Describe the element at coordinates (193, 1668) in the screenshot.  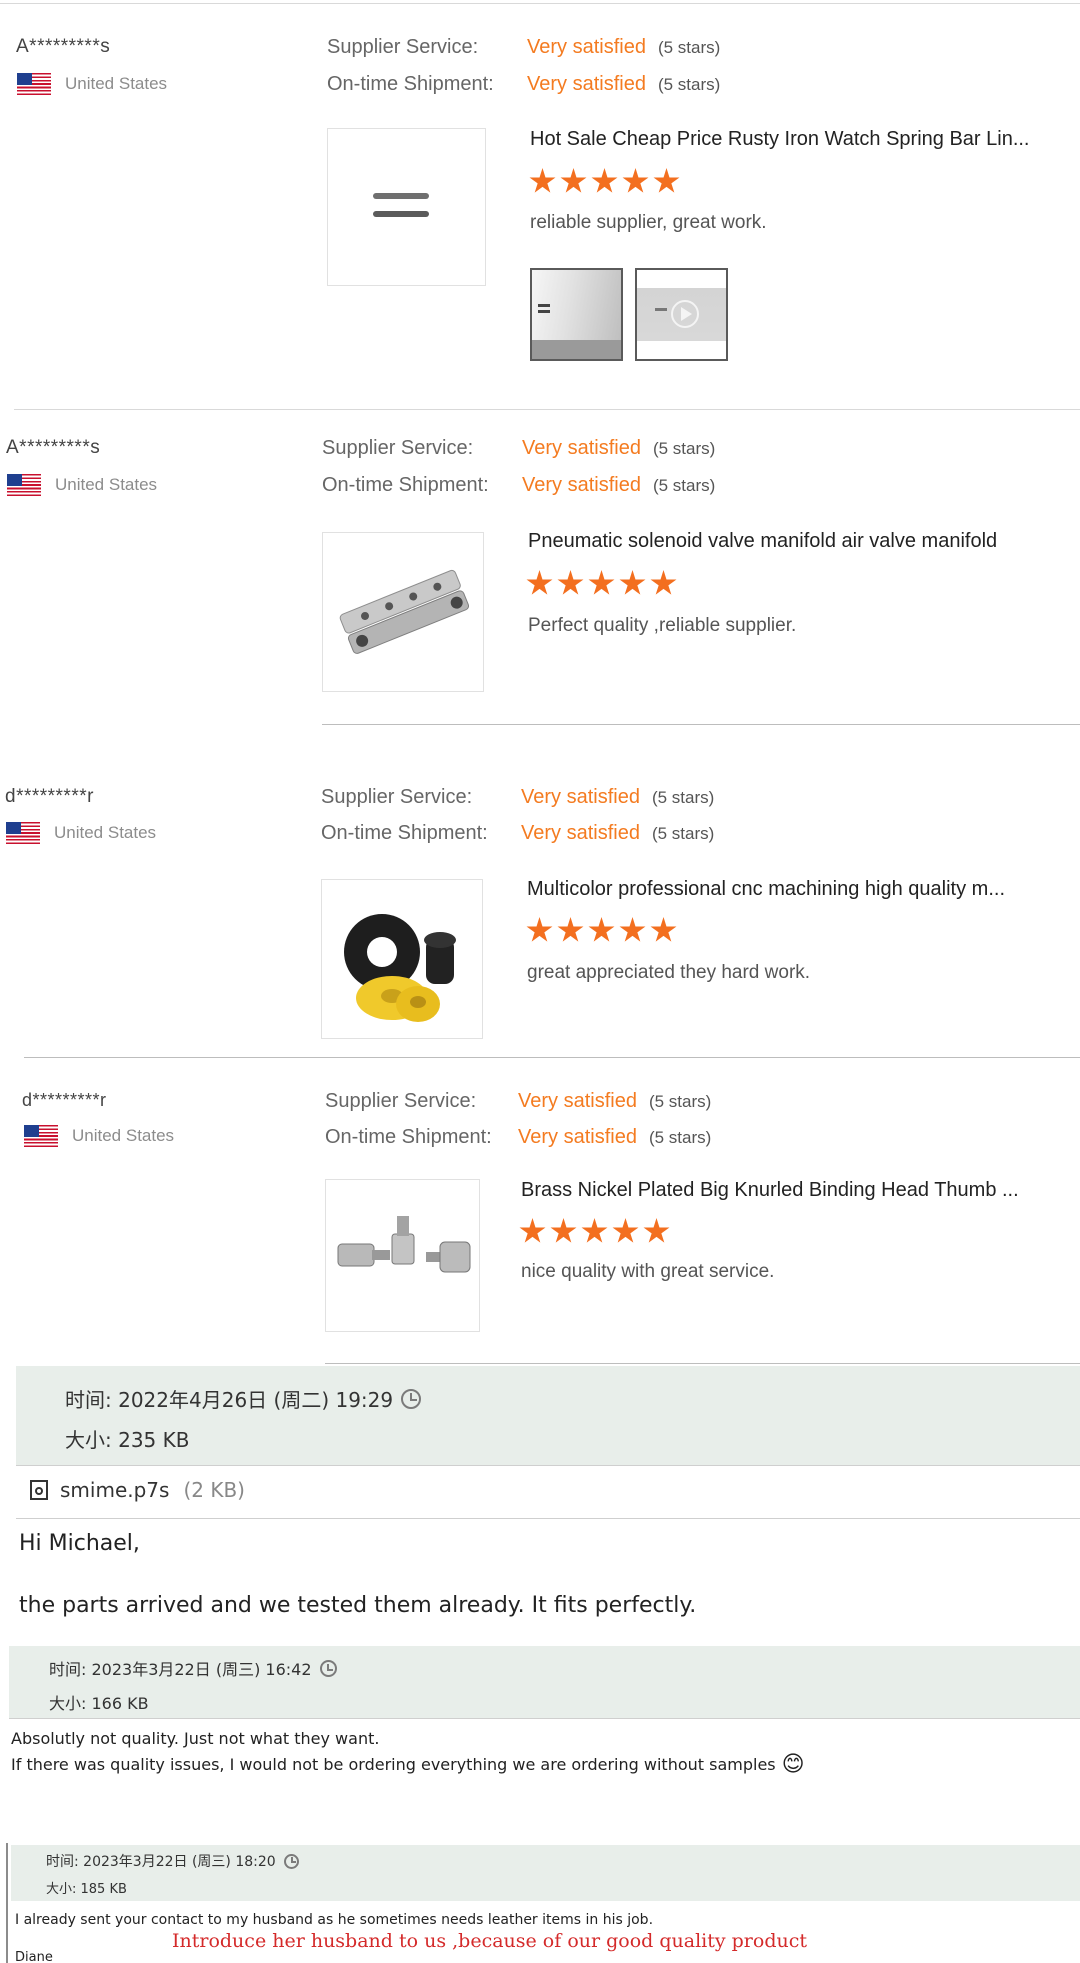
I see `email-time: 时间: 2023年3月22日 (周三) 16:42` at that location.